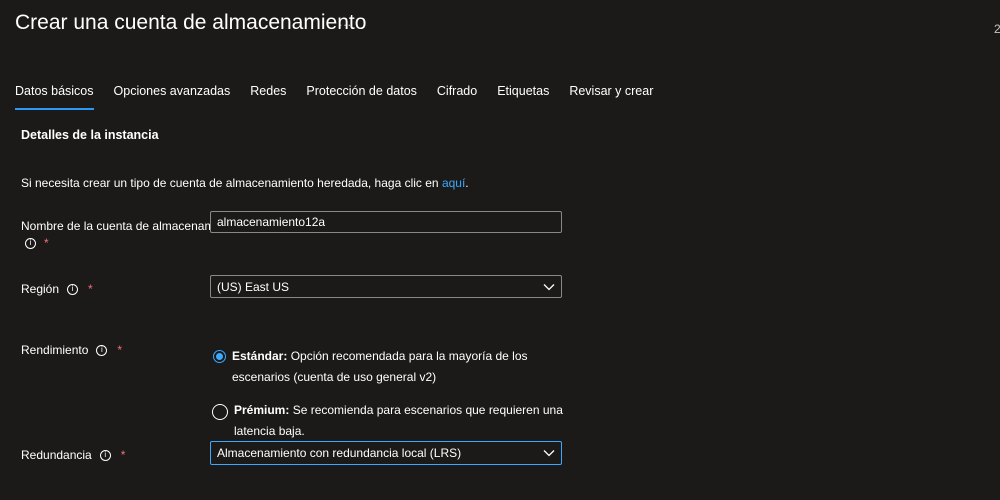 Image resolution: width=1000 pixels, height=500 pixels. Describe the element at coordinates (54, 96) in the screenshot. I see `tab-datos-basicos: Datos básicos` at that location.